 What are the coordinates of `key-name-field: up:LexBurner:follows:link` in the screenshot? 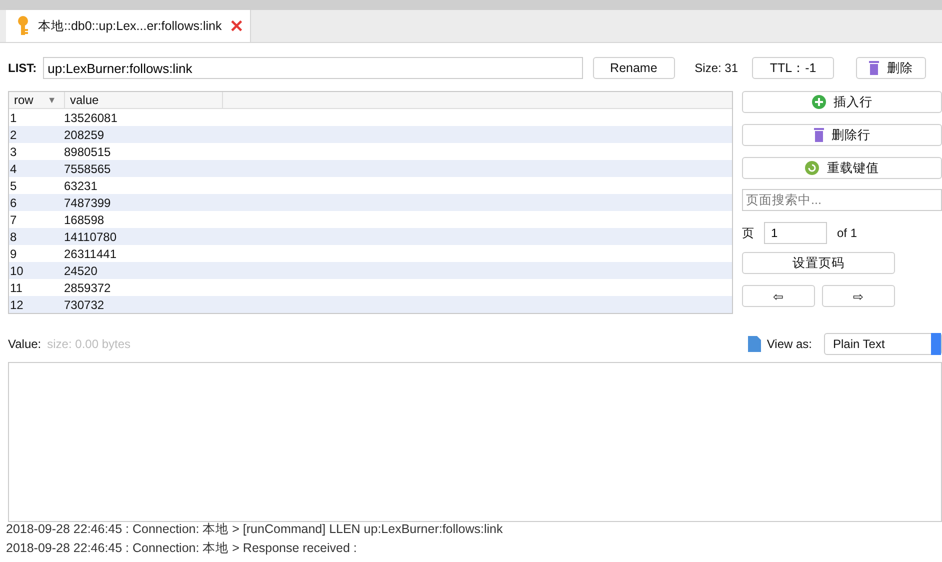 It's located at (312, 68).